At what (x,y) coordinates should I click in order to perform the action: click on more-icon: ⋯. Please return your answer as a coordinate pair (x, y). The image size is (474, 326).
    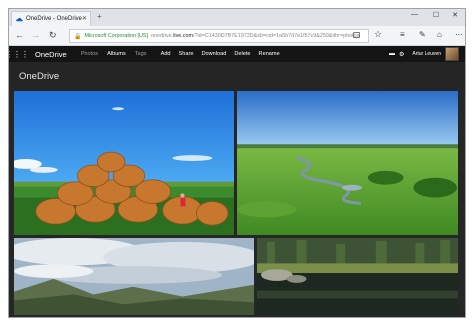
    Looking at the image, I should click on (459, 34).